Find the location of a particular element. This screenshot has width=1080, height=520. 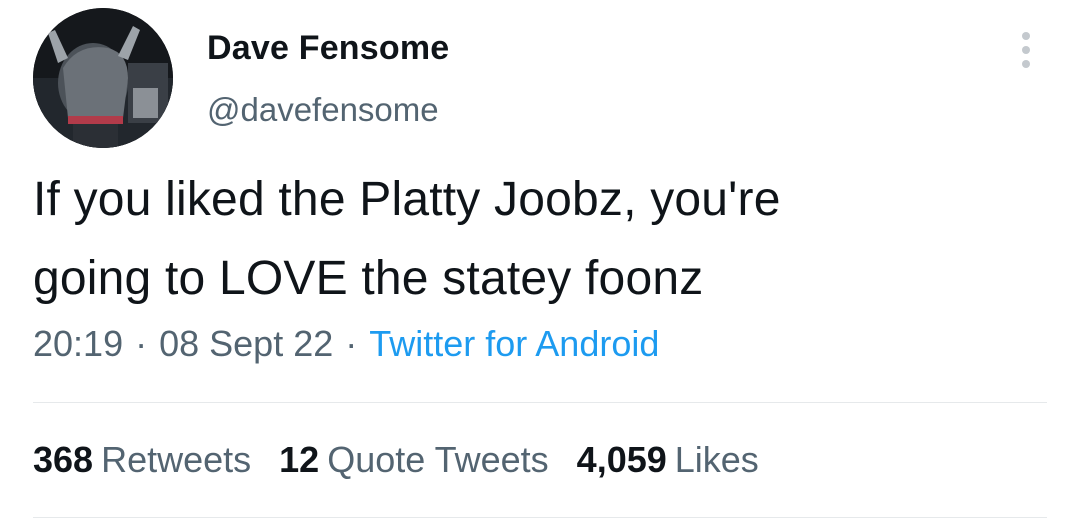

avatar-image is located at coordinates (103, 78).